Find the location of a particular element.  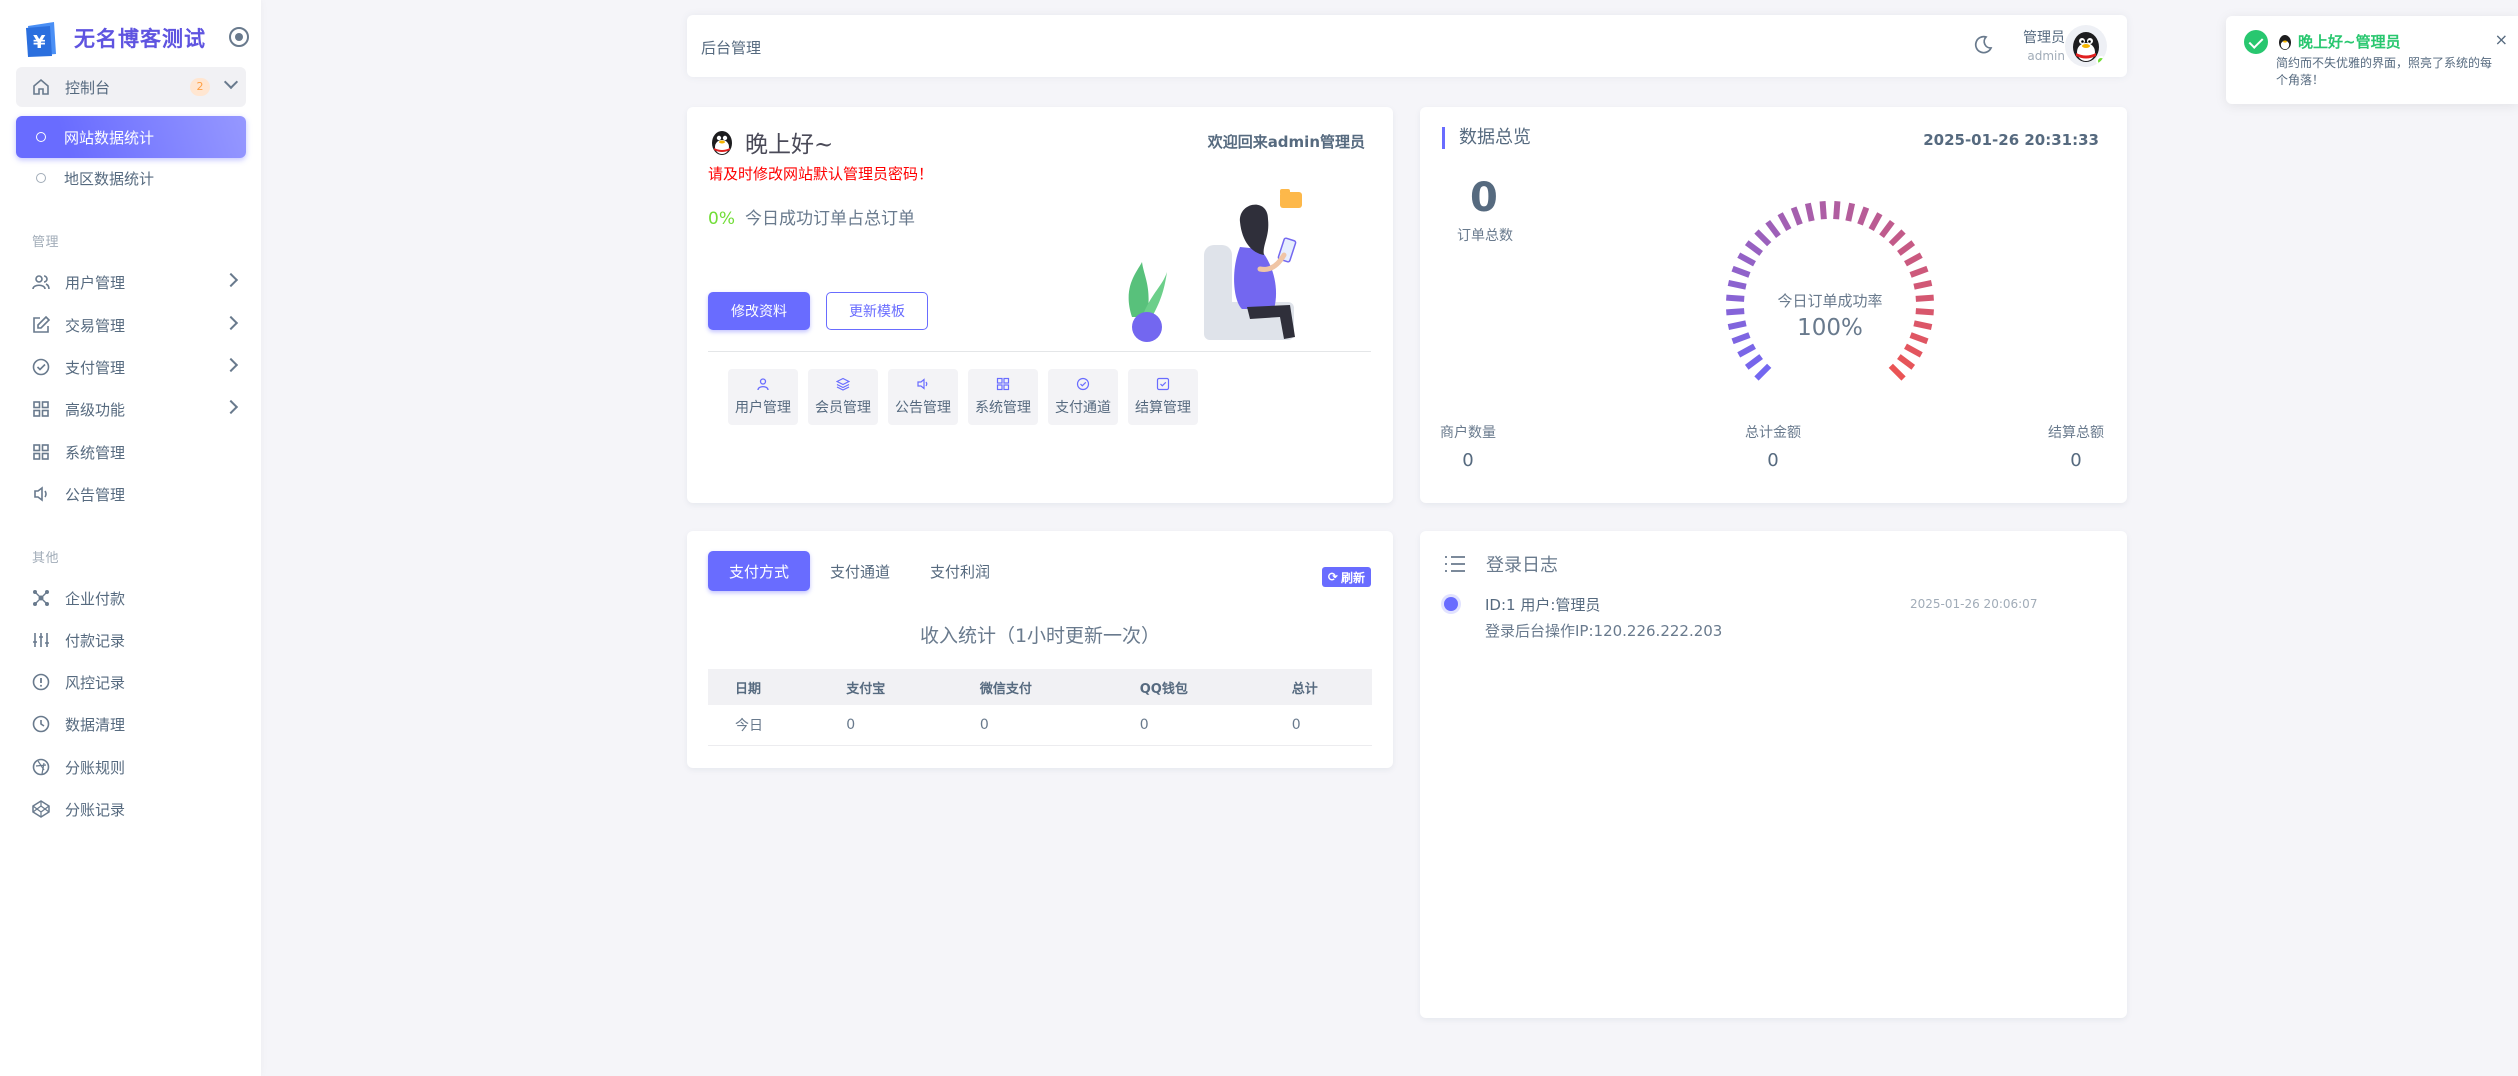

menu-section-header: 其他 is located at coordinates (46, 558).